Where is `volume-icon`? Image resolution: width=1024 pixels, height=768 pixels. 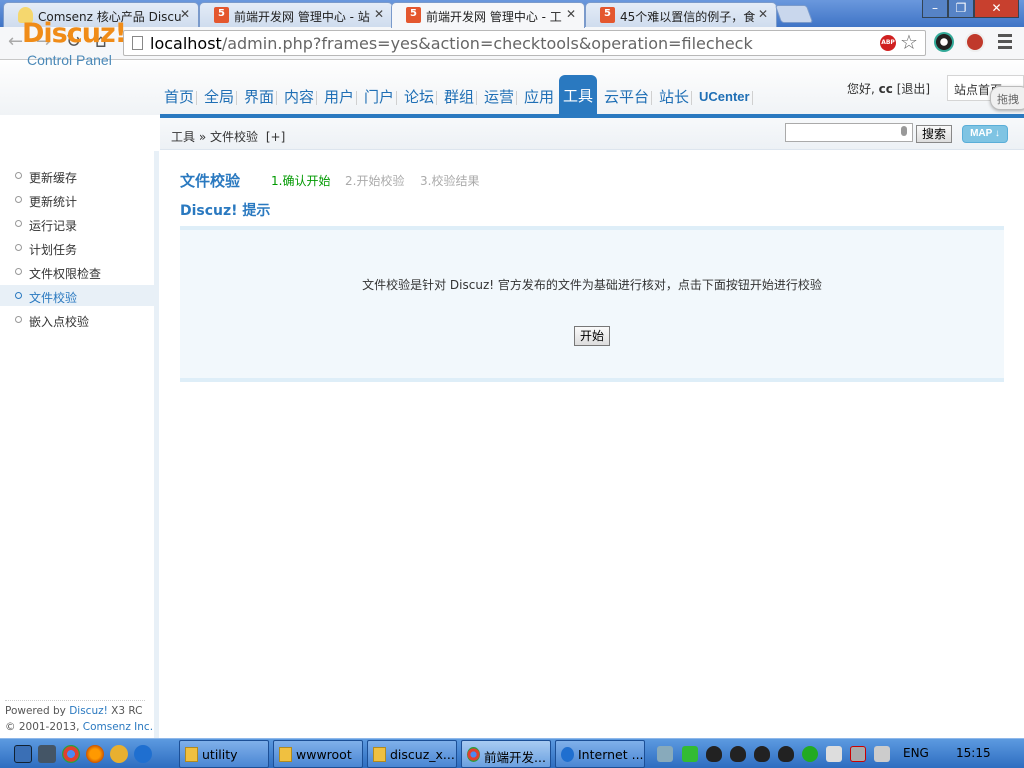 volume-icon is located at coordinates (882, 754).